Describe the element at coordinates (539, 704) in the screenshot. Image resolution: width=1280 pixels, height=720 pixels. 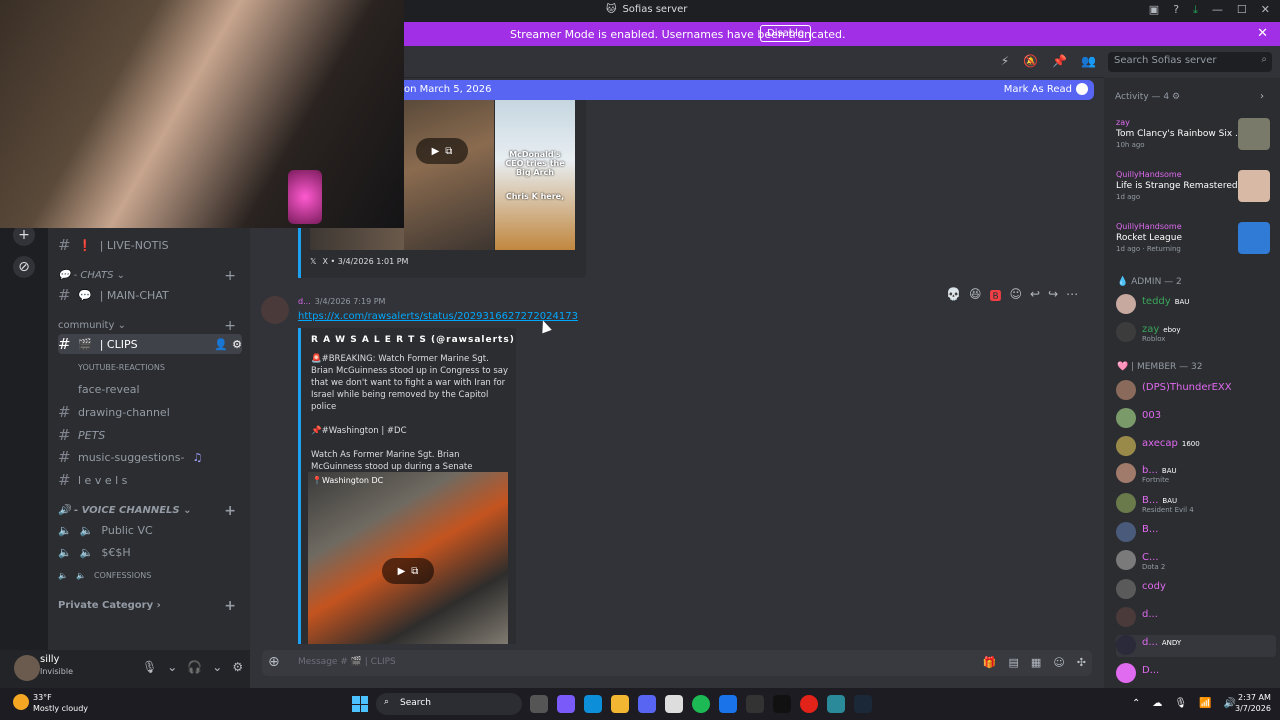
I see `task-view-icon` at that location.